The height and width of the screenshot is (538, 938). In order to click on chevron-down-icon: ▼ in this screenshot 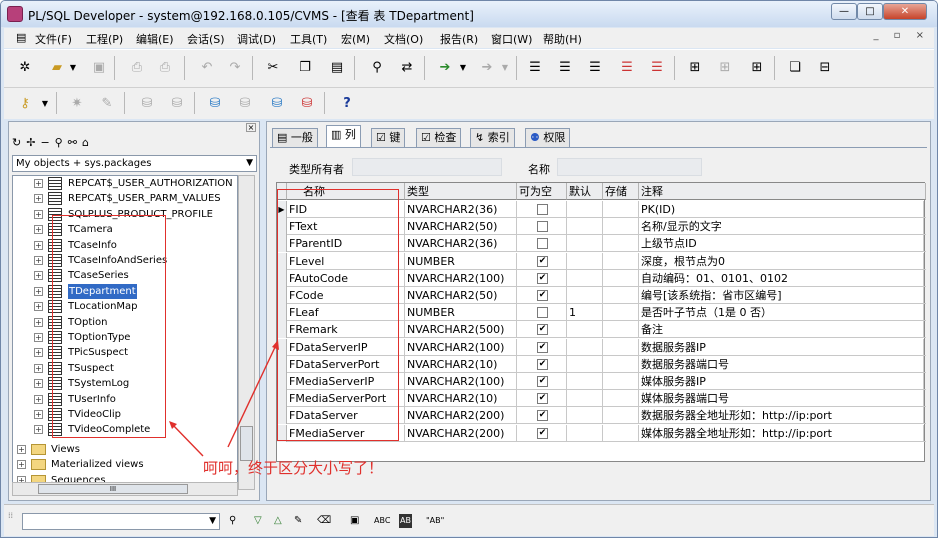, I will do `click(212, 521)`.